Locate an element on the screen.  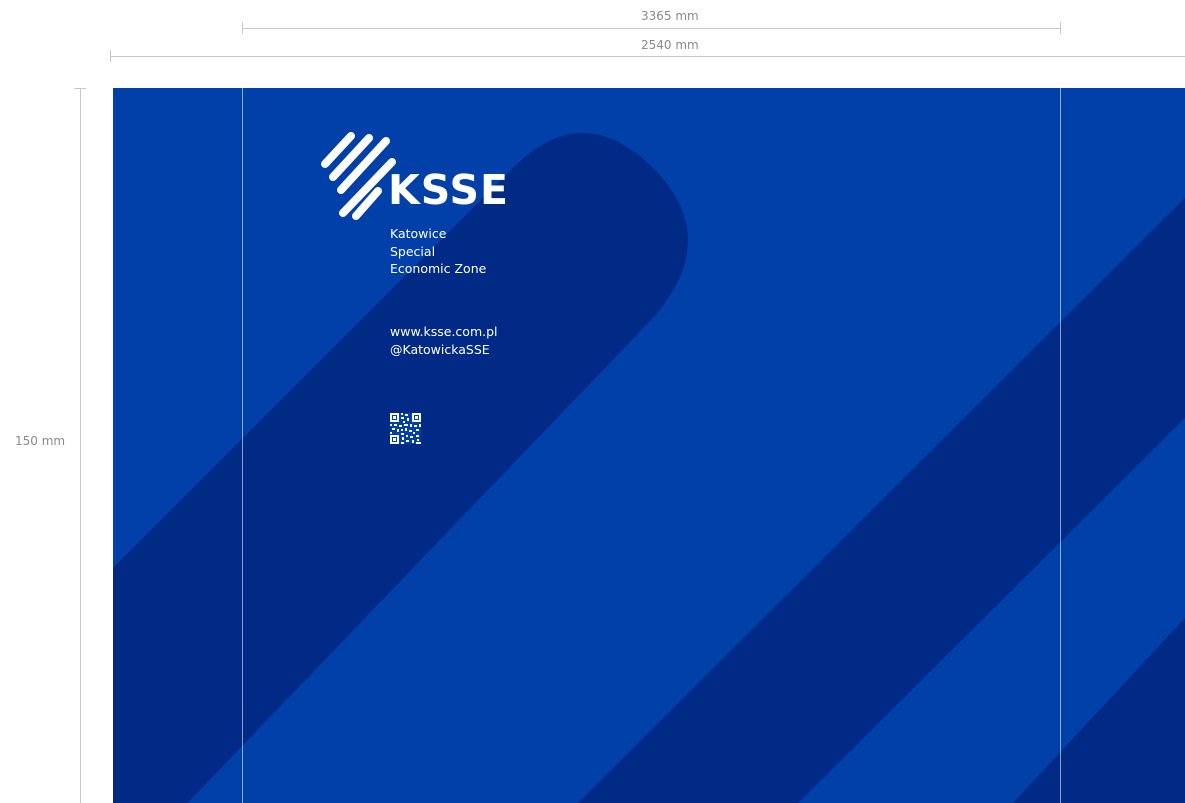
outer-width-label: 2540 mm is located at coordinates (670, 45).